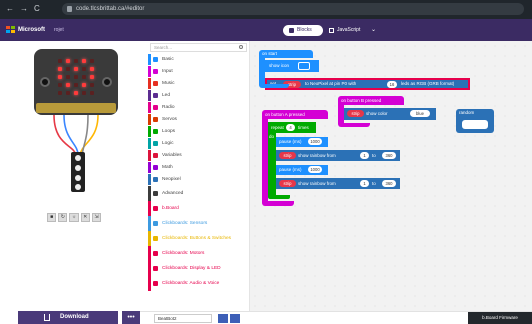 The height and width of the screenshot is (324, 532). What do you see at coordinates (198, 253) in the screenshot?
I see `toolbox-category: Clickboards: Motors` at bounding box center [198, 253].